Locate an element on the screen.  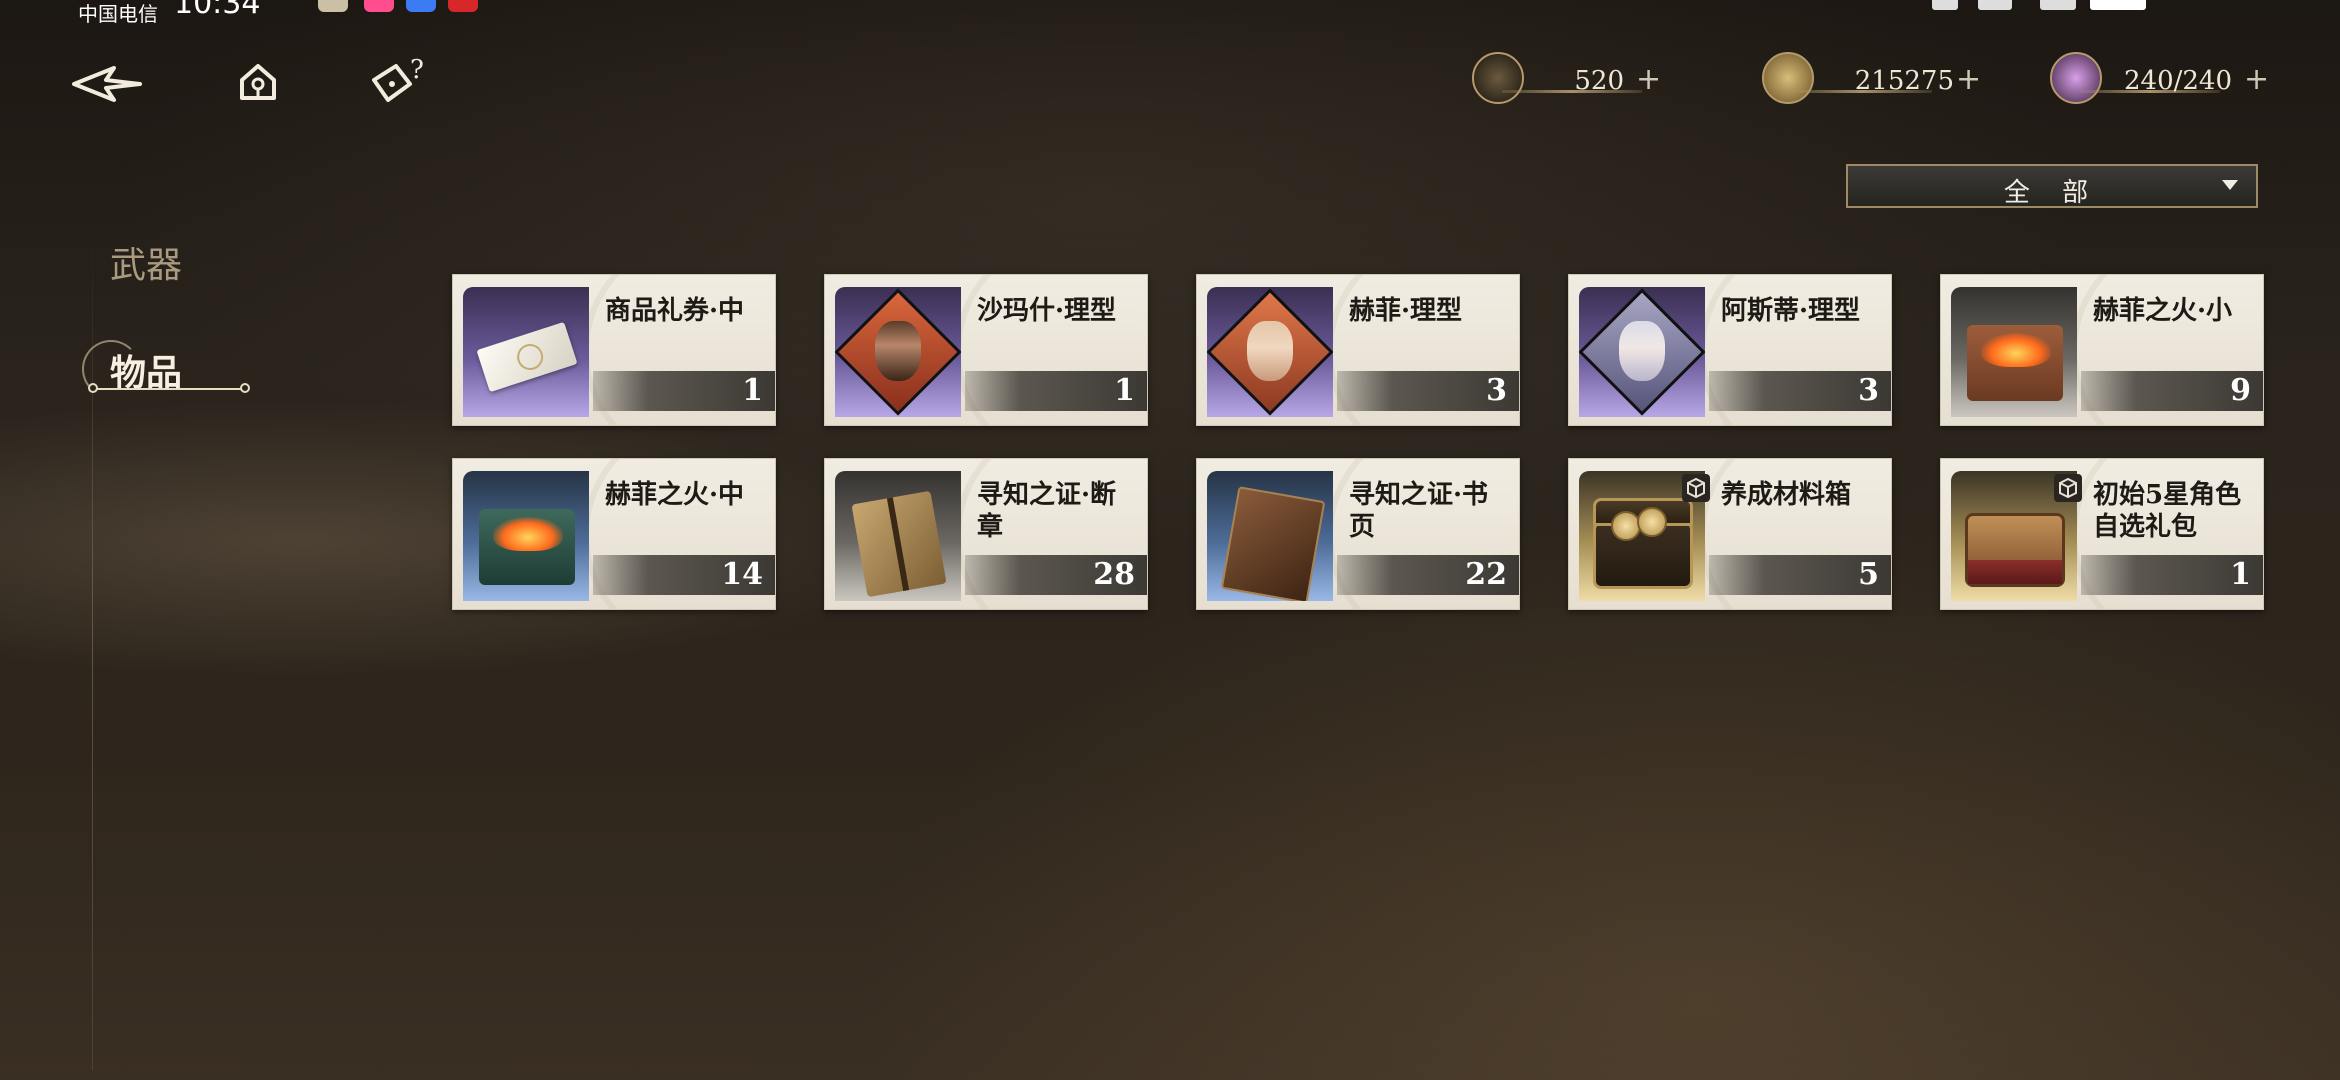
item-card: 赫菲之火·中 14 is located at coordinates (614, 534).